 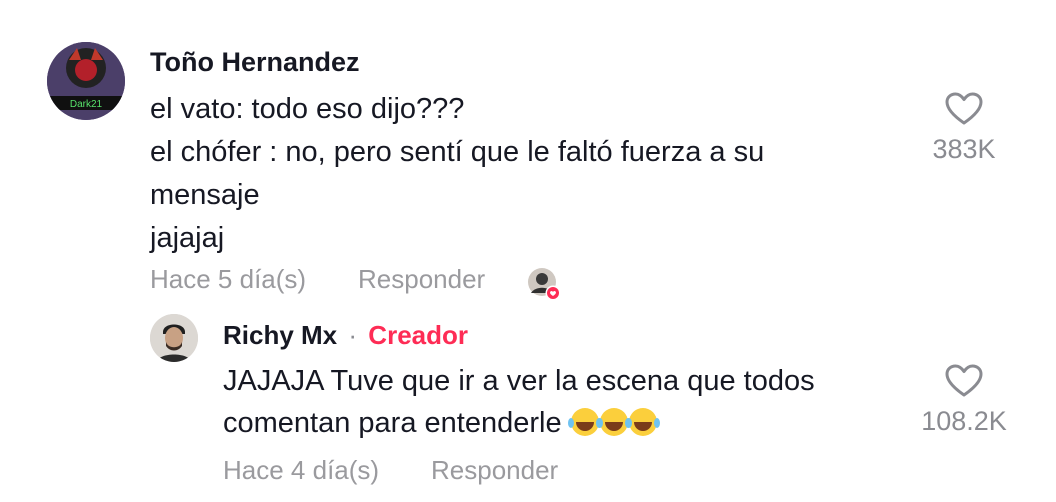 What do you see at coordinates (301, 470) in the screenshot?
I see `reply-time: Hace 4 día(s)` at bounding box center [301, 470].